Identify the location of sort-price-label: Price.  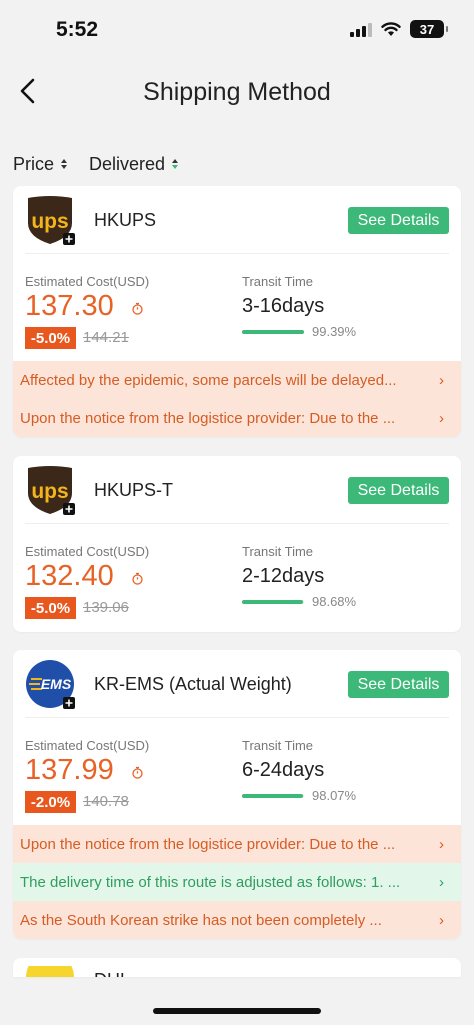
(34, 163).